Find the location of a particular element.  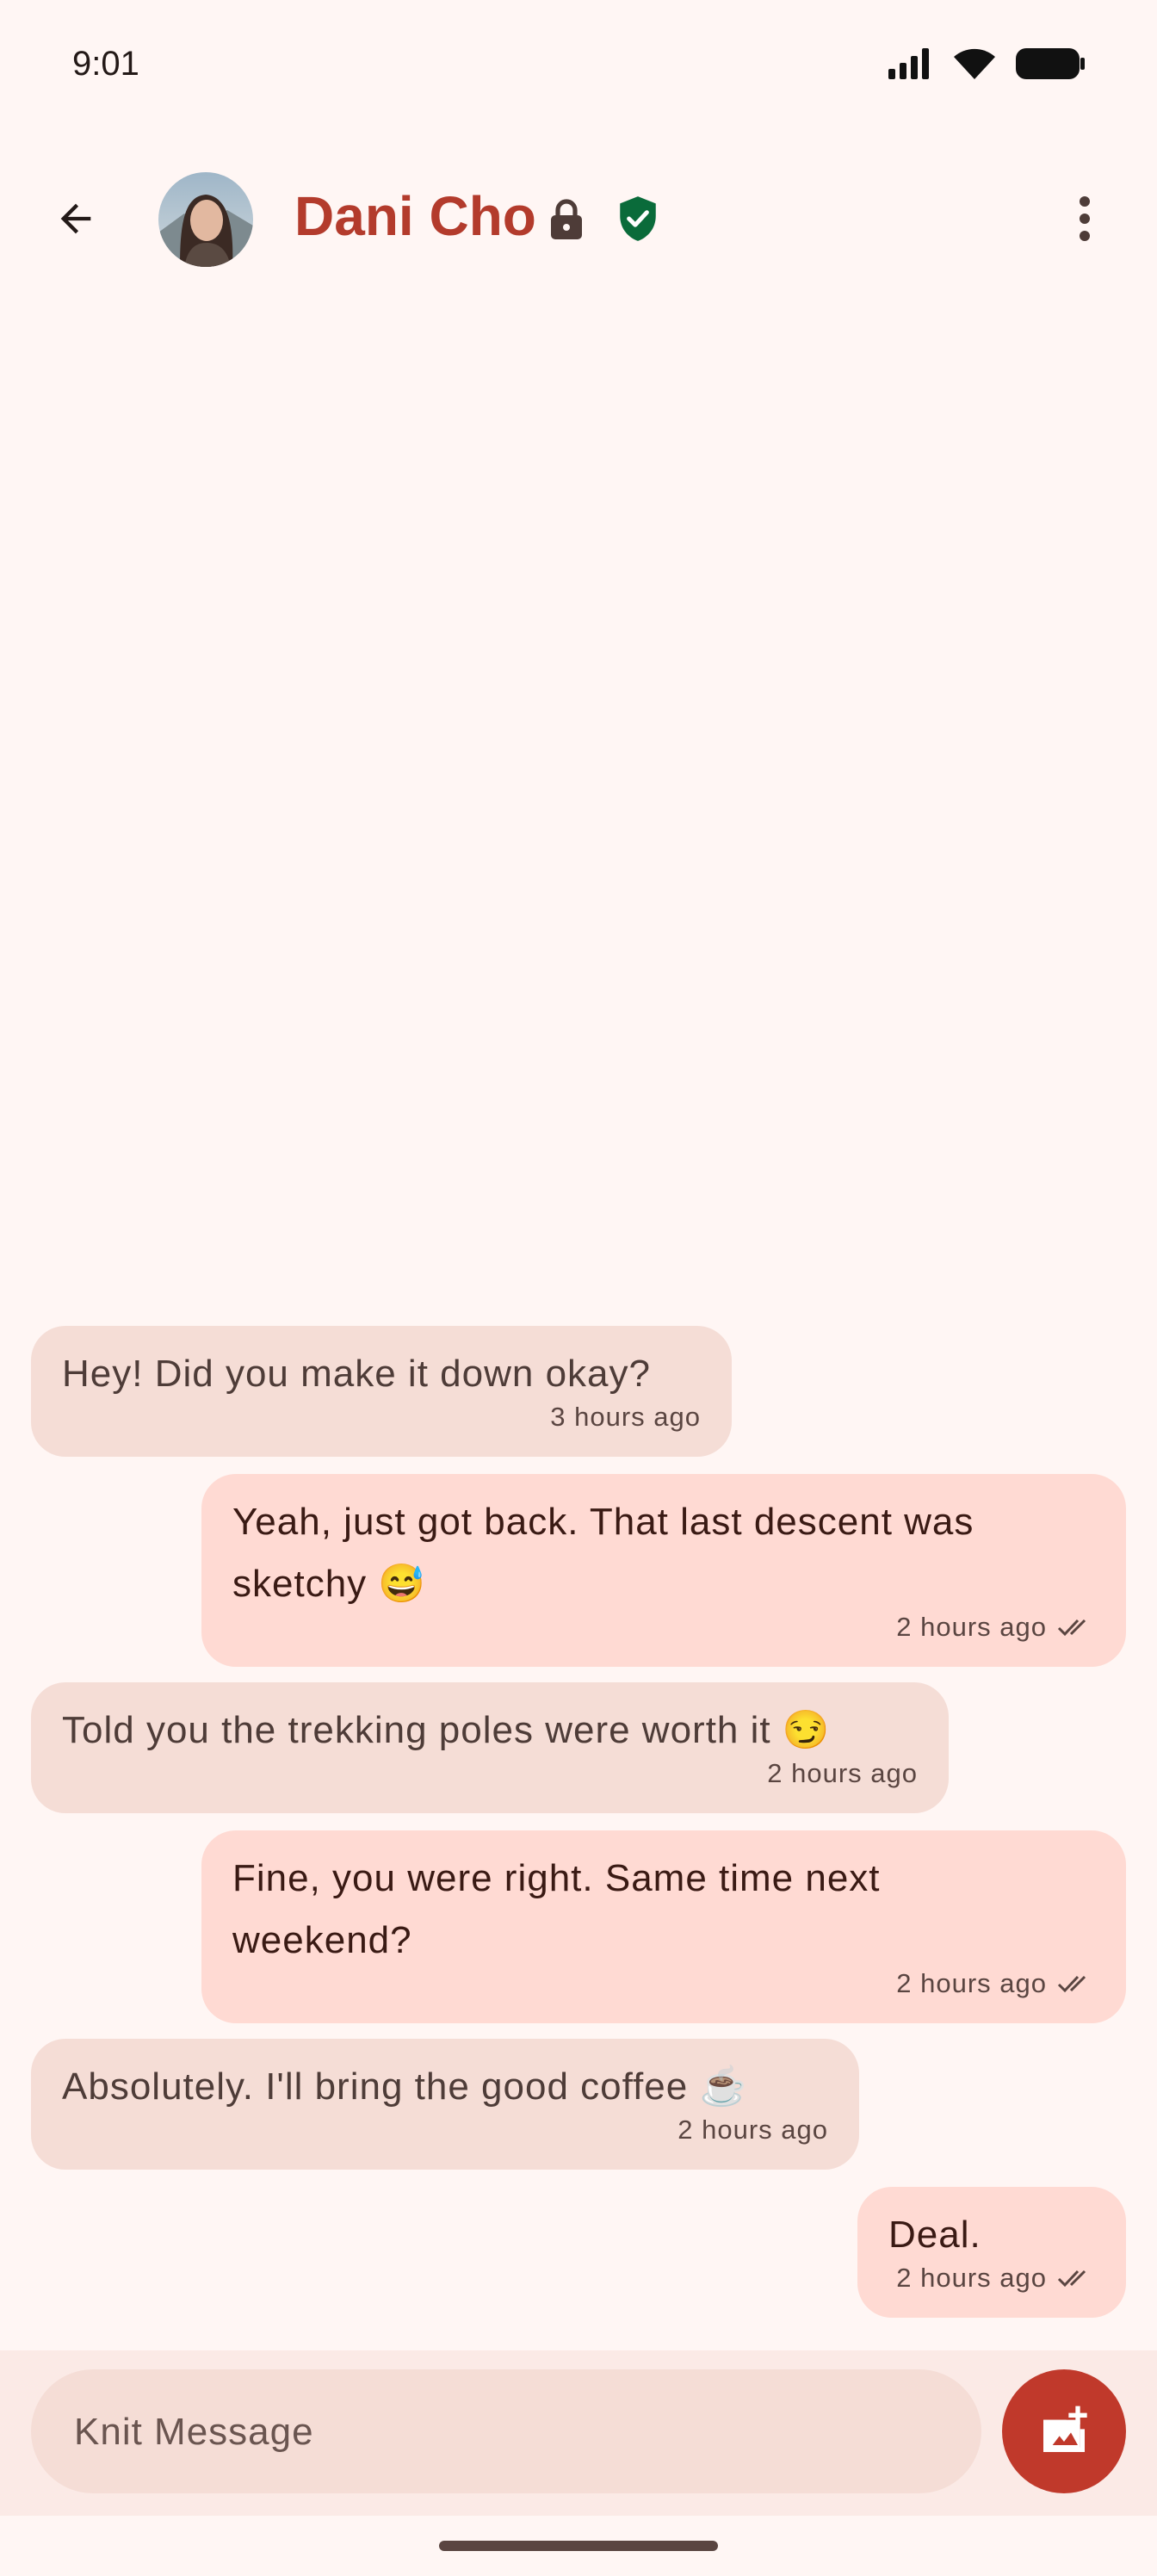

status-icons is located at coordinates (987, 64).